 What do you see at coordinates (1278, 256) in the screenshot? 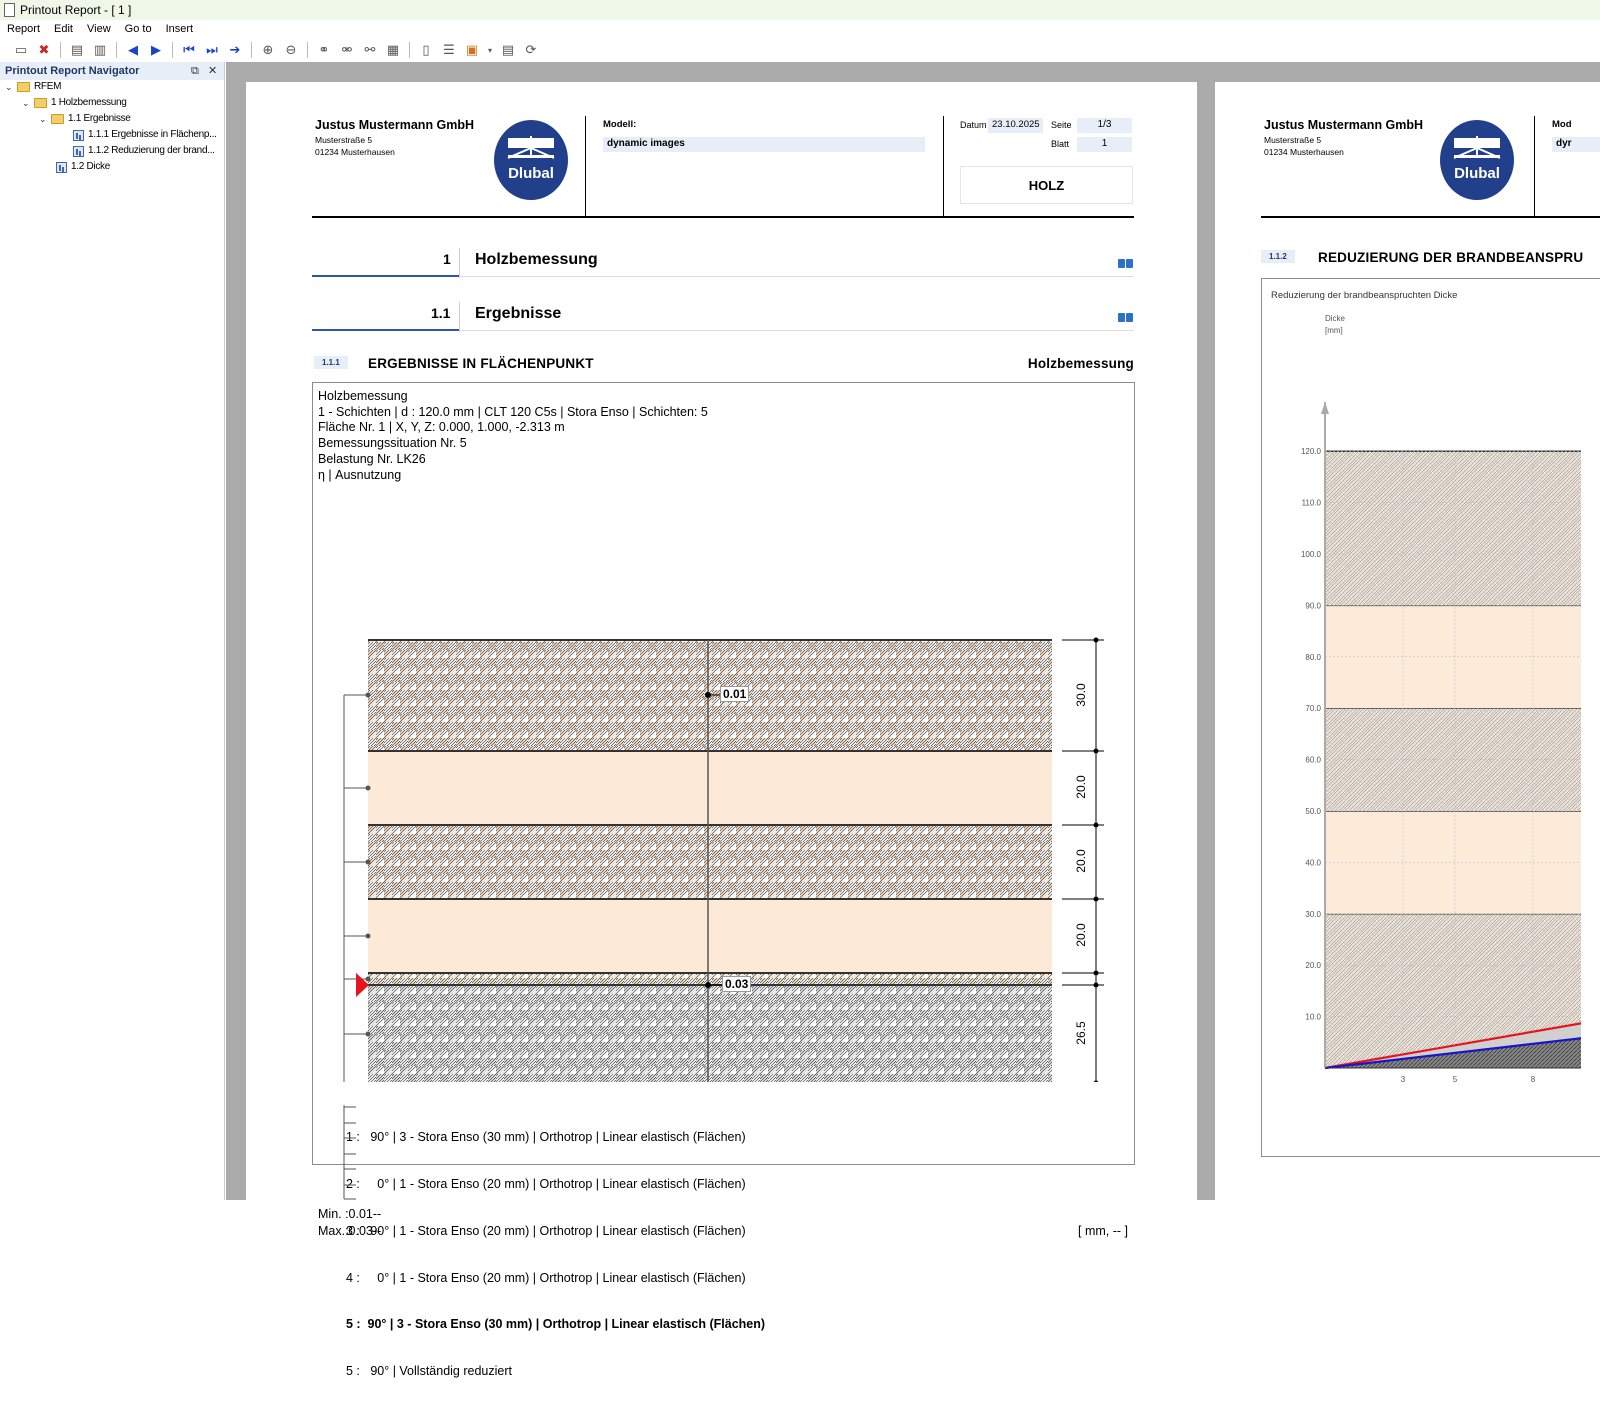
I see `section-badge: 1.1.2` at bounding box center [1278, 256].